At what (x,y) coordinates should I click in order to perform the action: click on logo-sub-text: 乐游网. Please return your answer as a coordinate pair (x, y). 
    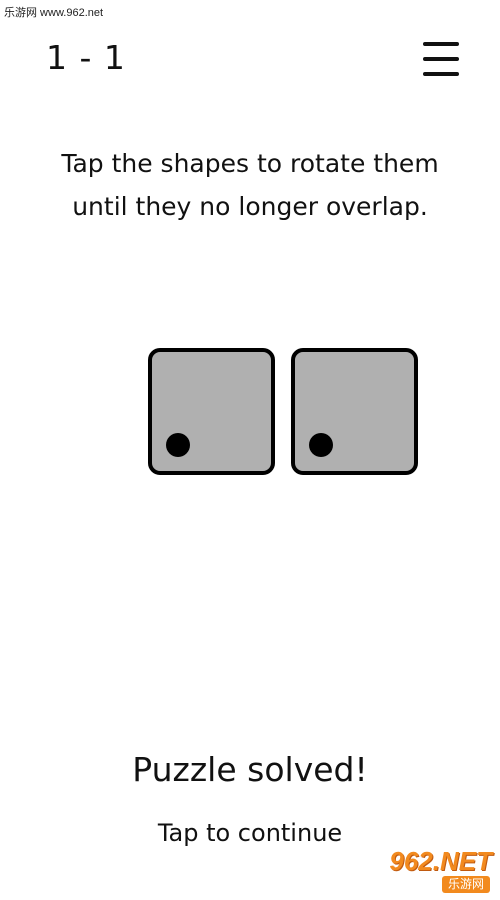
    Looking at the image, I should click on (465, 884).